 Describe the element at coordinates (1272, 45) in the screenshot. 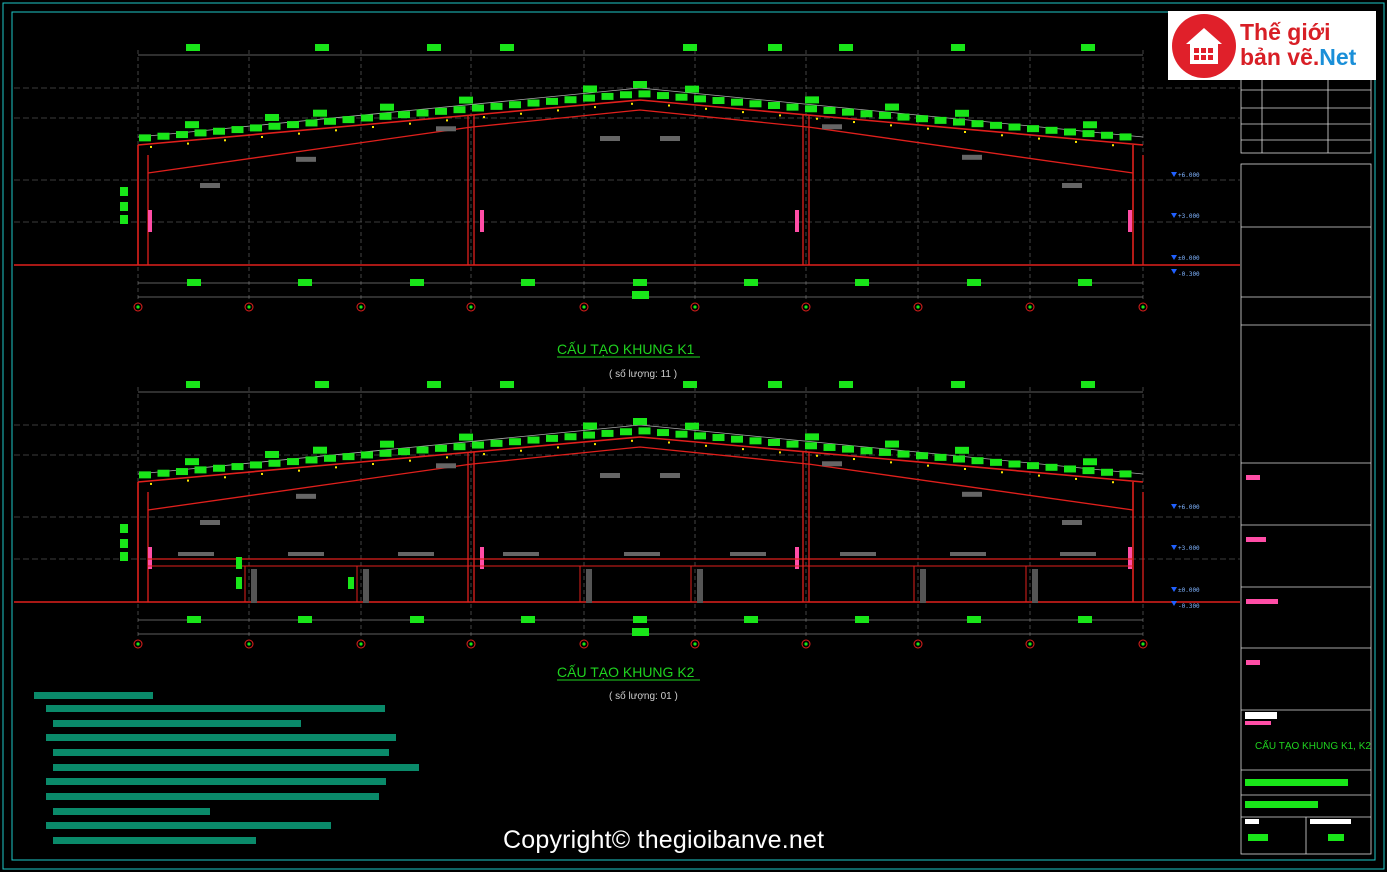

I see `site-logo: Thế giới bản vẽ.Net` at that location.